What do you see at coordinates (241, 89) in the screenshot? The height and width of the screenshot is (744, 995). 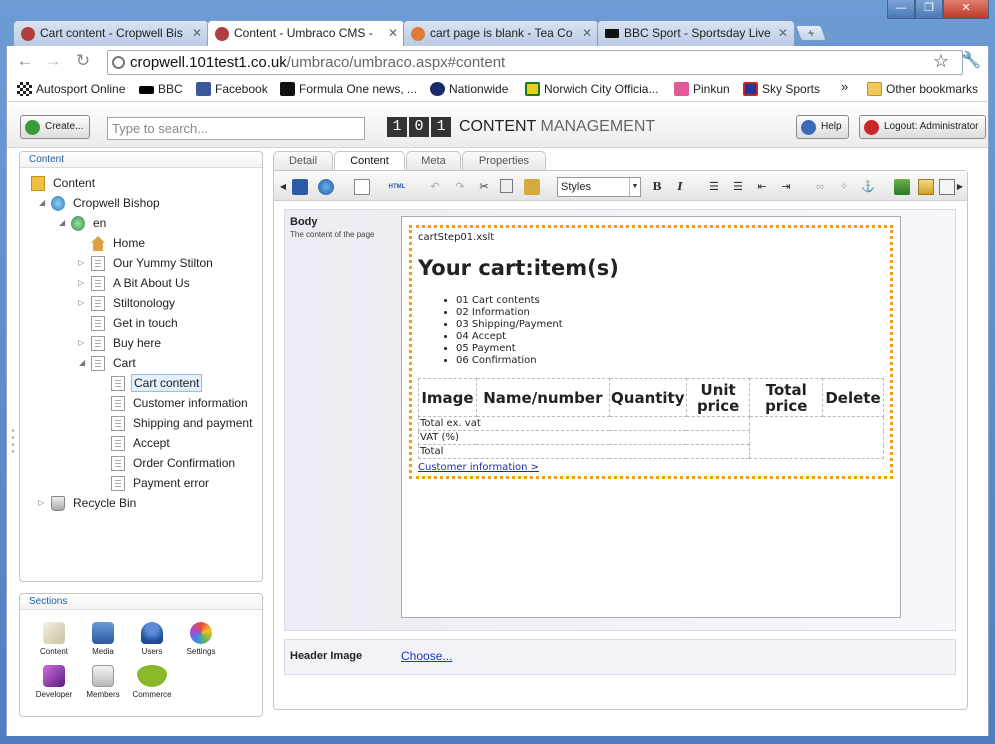 I see `bookmark-label: Facebook` at bounding box center [241, 89].